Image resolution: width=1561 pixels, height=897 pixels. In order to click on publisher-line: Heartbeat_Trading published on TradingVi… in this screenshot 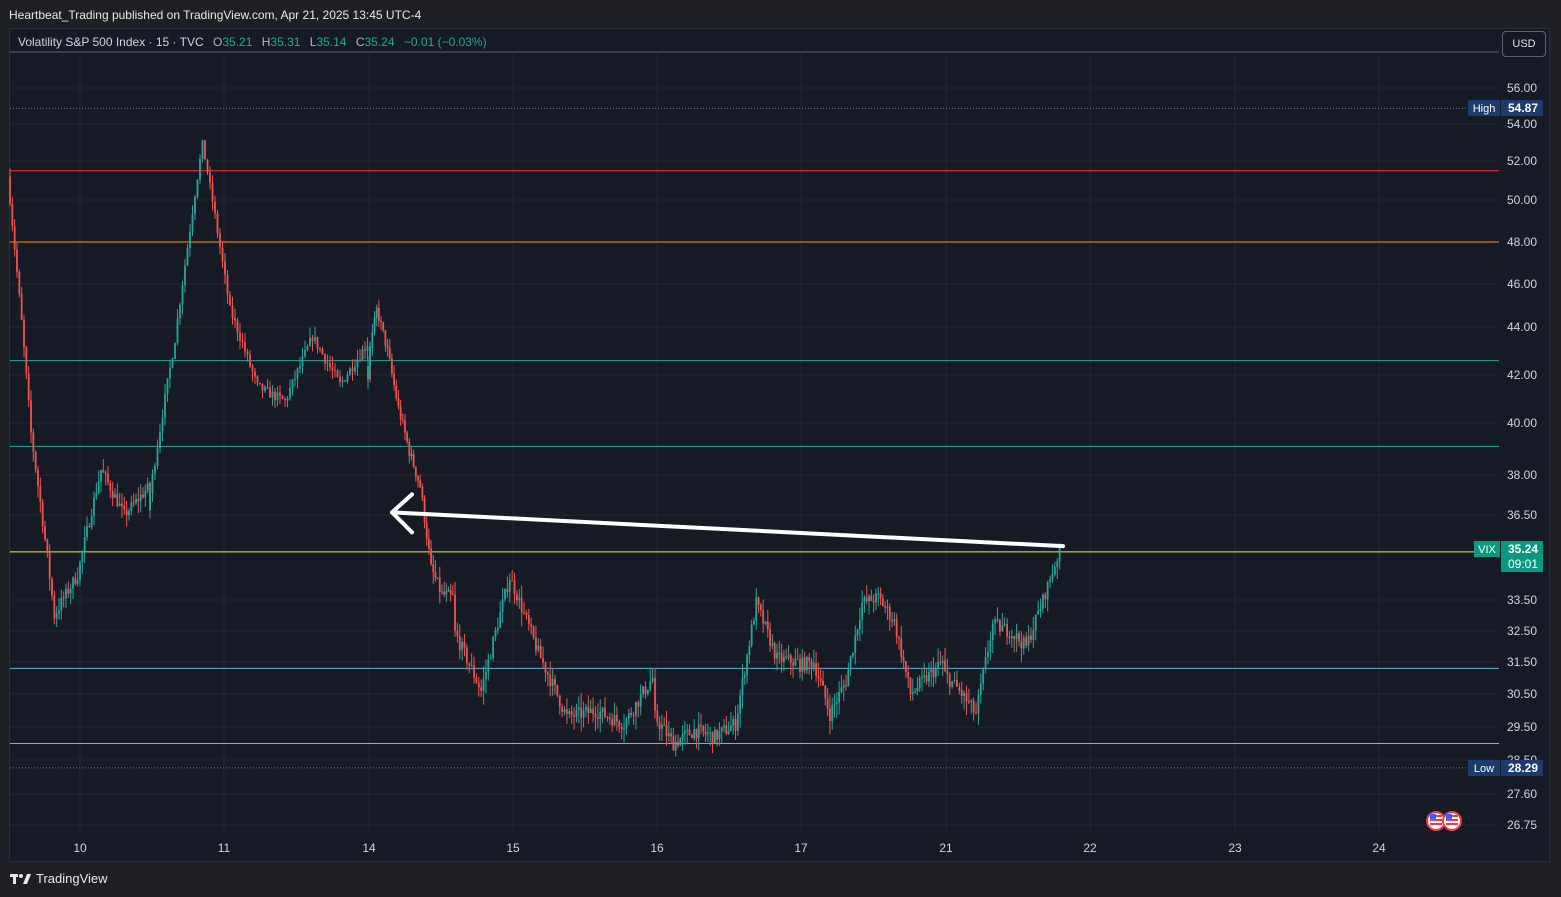, I will do `click(215, 15)`.